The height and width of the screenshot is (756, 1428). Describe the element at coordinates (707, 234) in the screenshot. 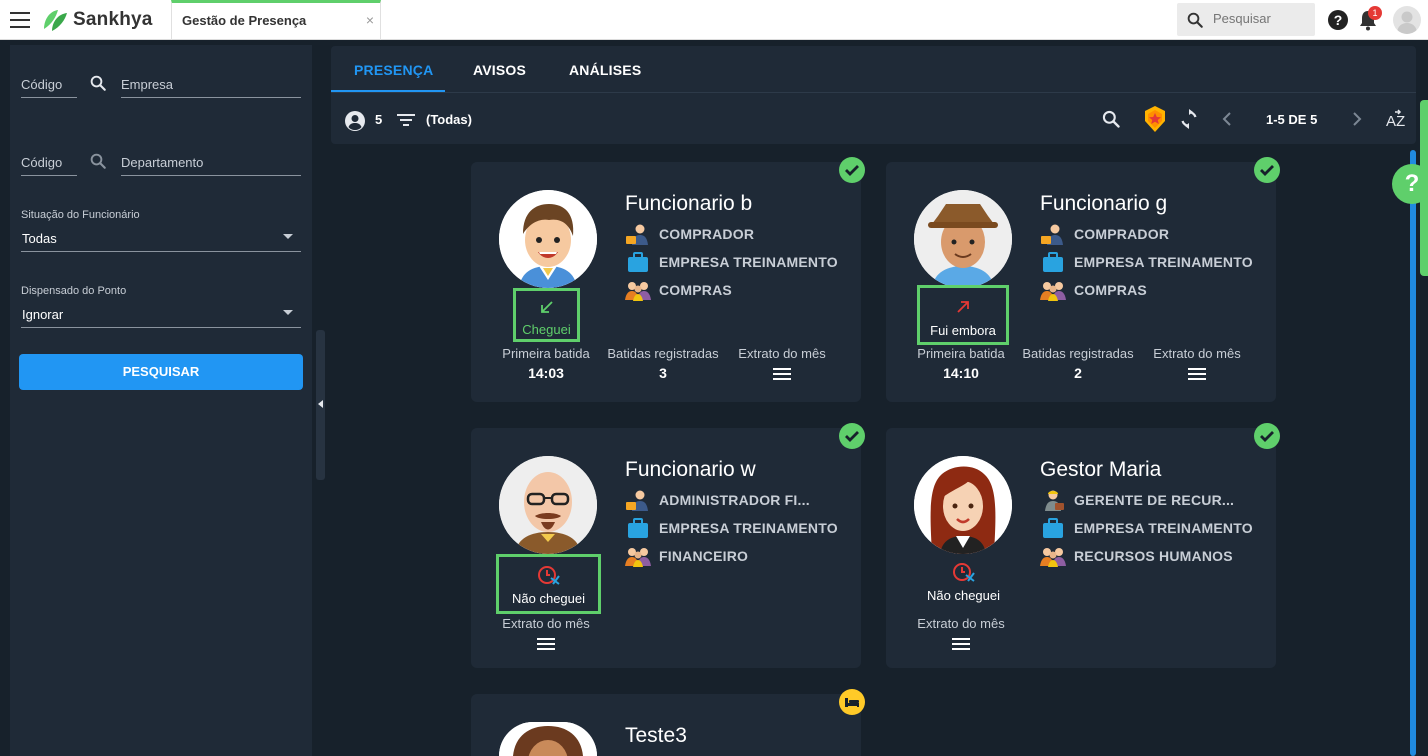

I see `role-label: COMPRADOR` at that location.